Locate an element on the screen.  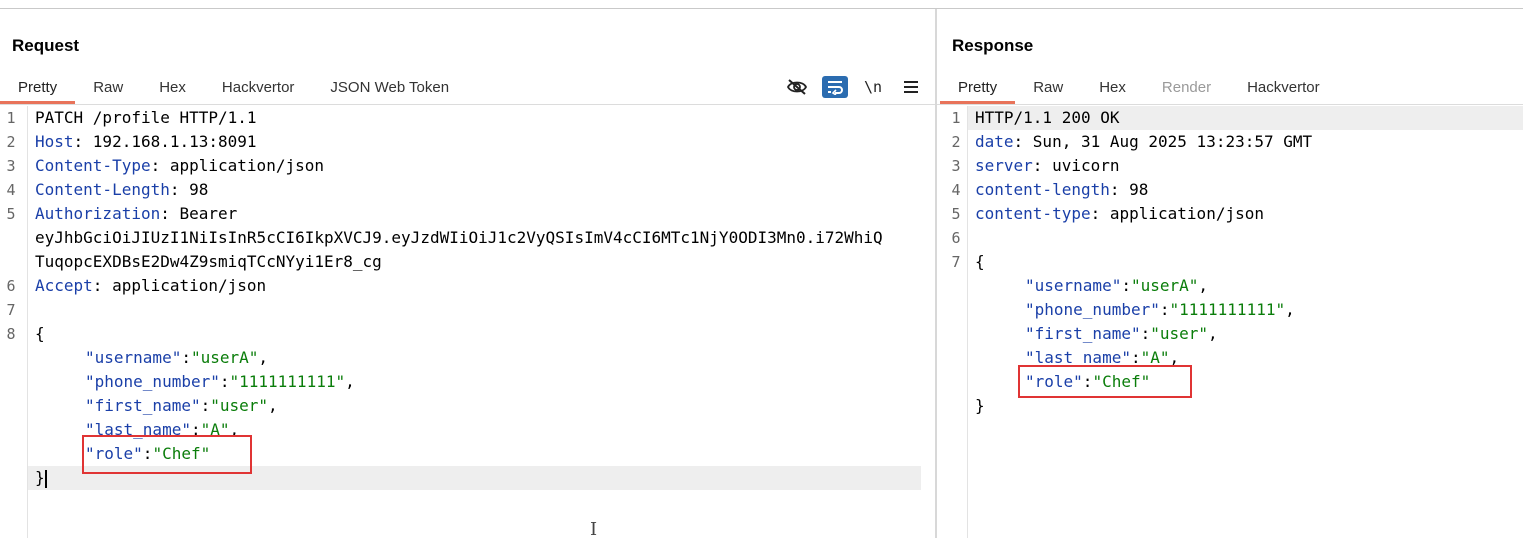
eye-off-icon is located at coordinates (797, 87).